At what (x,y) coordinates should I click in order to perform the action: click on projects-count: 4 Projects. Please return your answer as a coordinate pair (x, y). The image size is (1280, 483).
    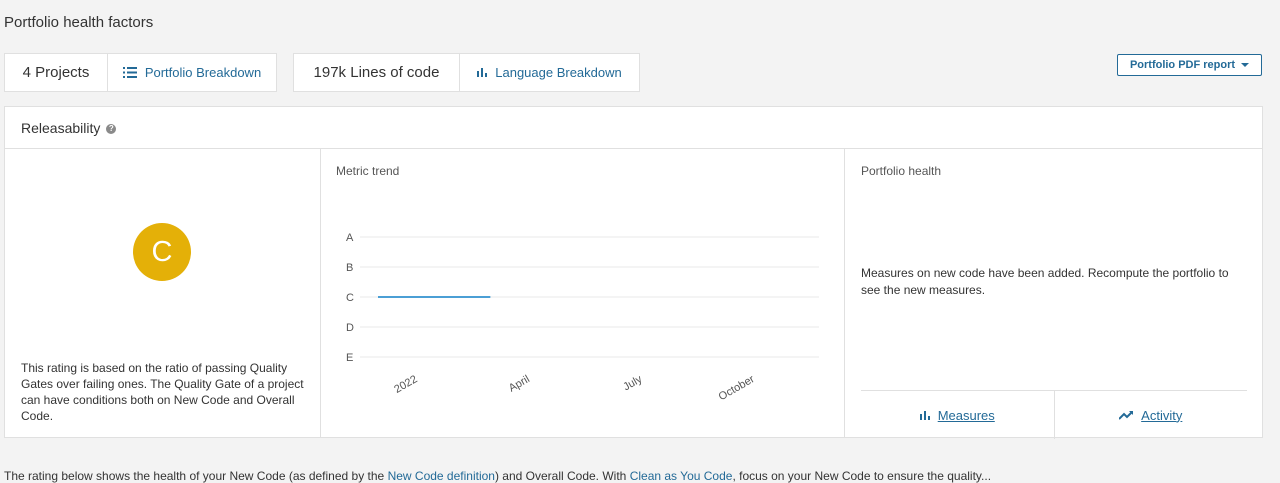
    Looking at the image, I should click on (56, 72).